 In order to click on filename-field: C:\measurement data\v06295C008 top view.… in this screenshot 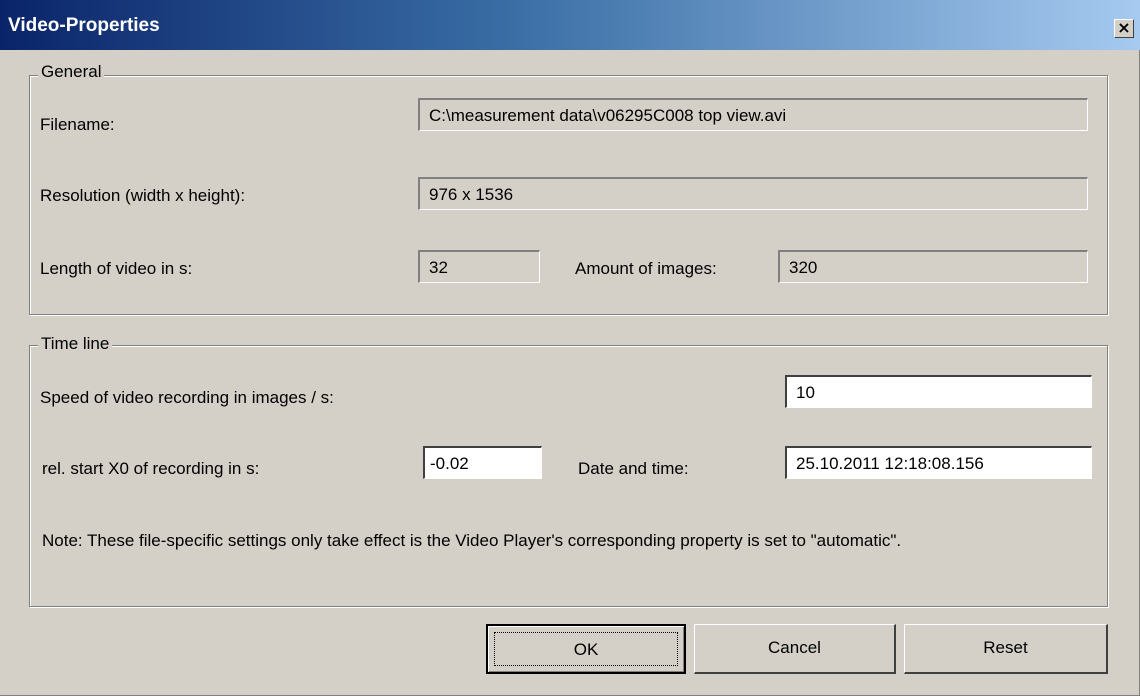, I will do `click(753, 114)`.